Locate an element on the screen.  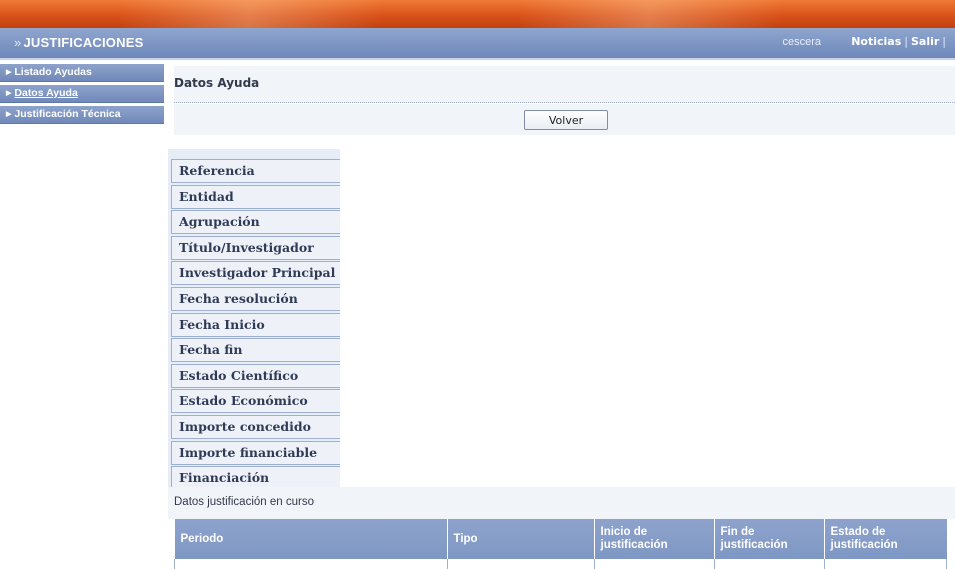
back-button: Volver is located at coordinates (566, 120).